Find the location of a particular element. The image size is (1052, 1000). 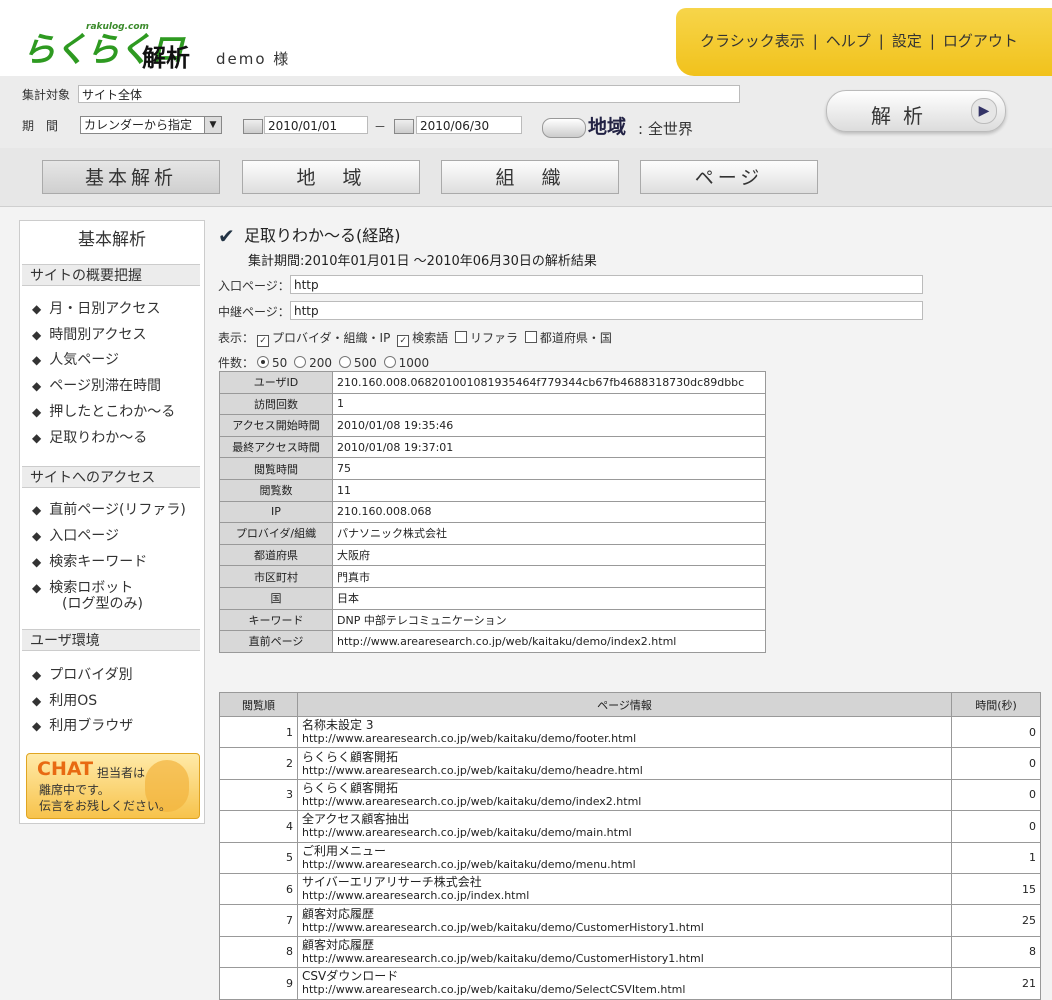

page-url-link: http://www.arearesearch.co.jp/index.html is located at coordinates (624, 895).